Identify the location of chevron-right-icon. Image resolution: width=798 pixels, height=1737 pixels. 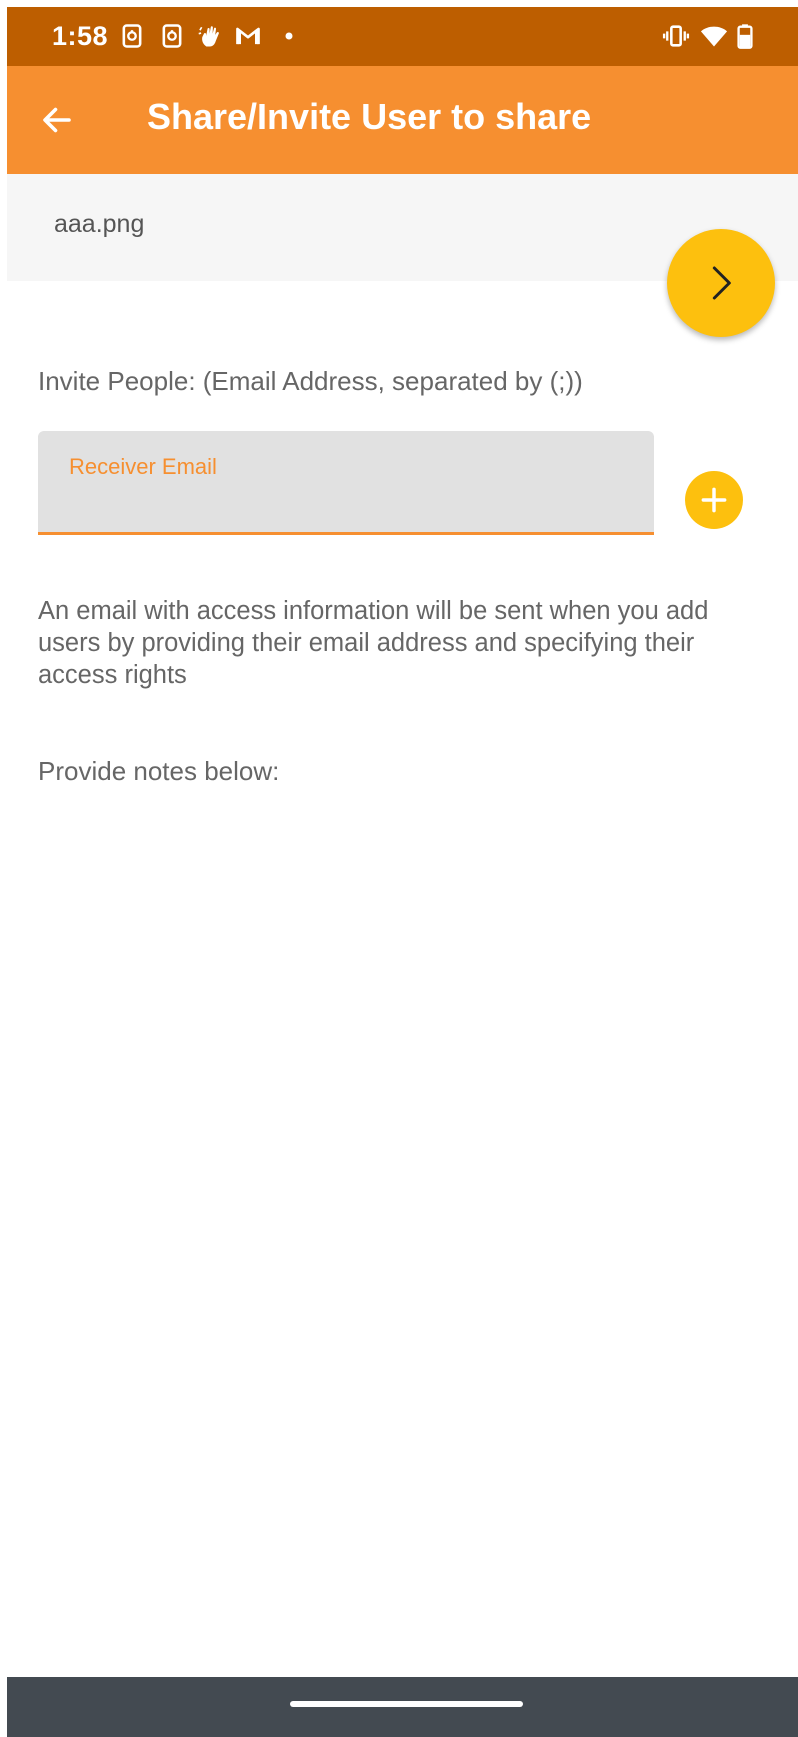
(721, 283).